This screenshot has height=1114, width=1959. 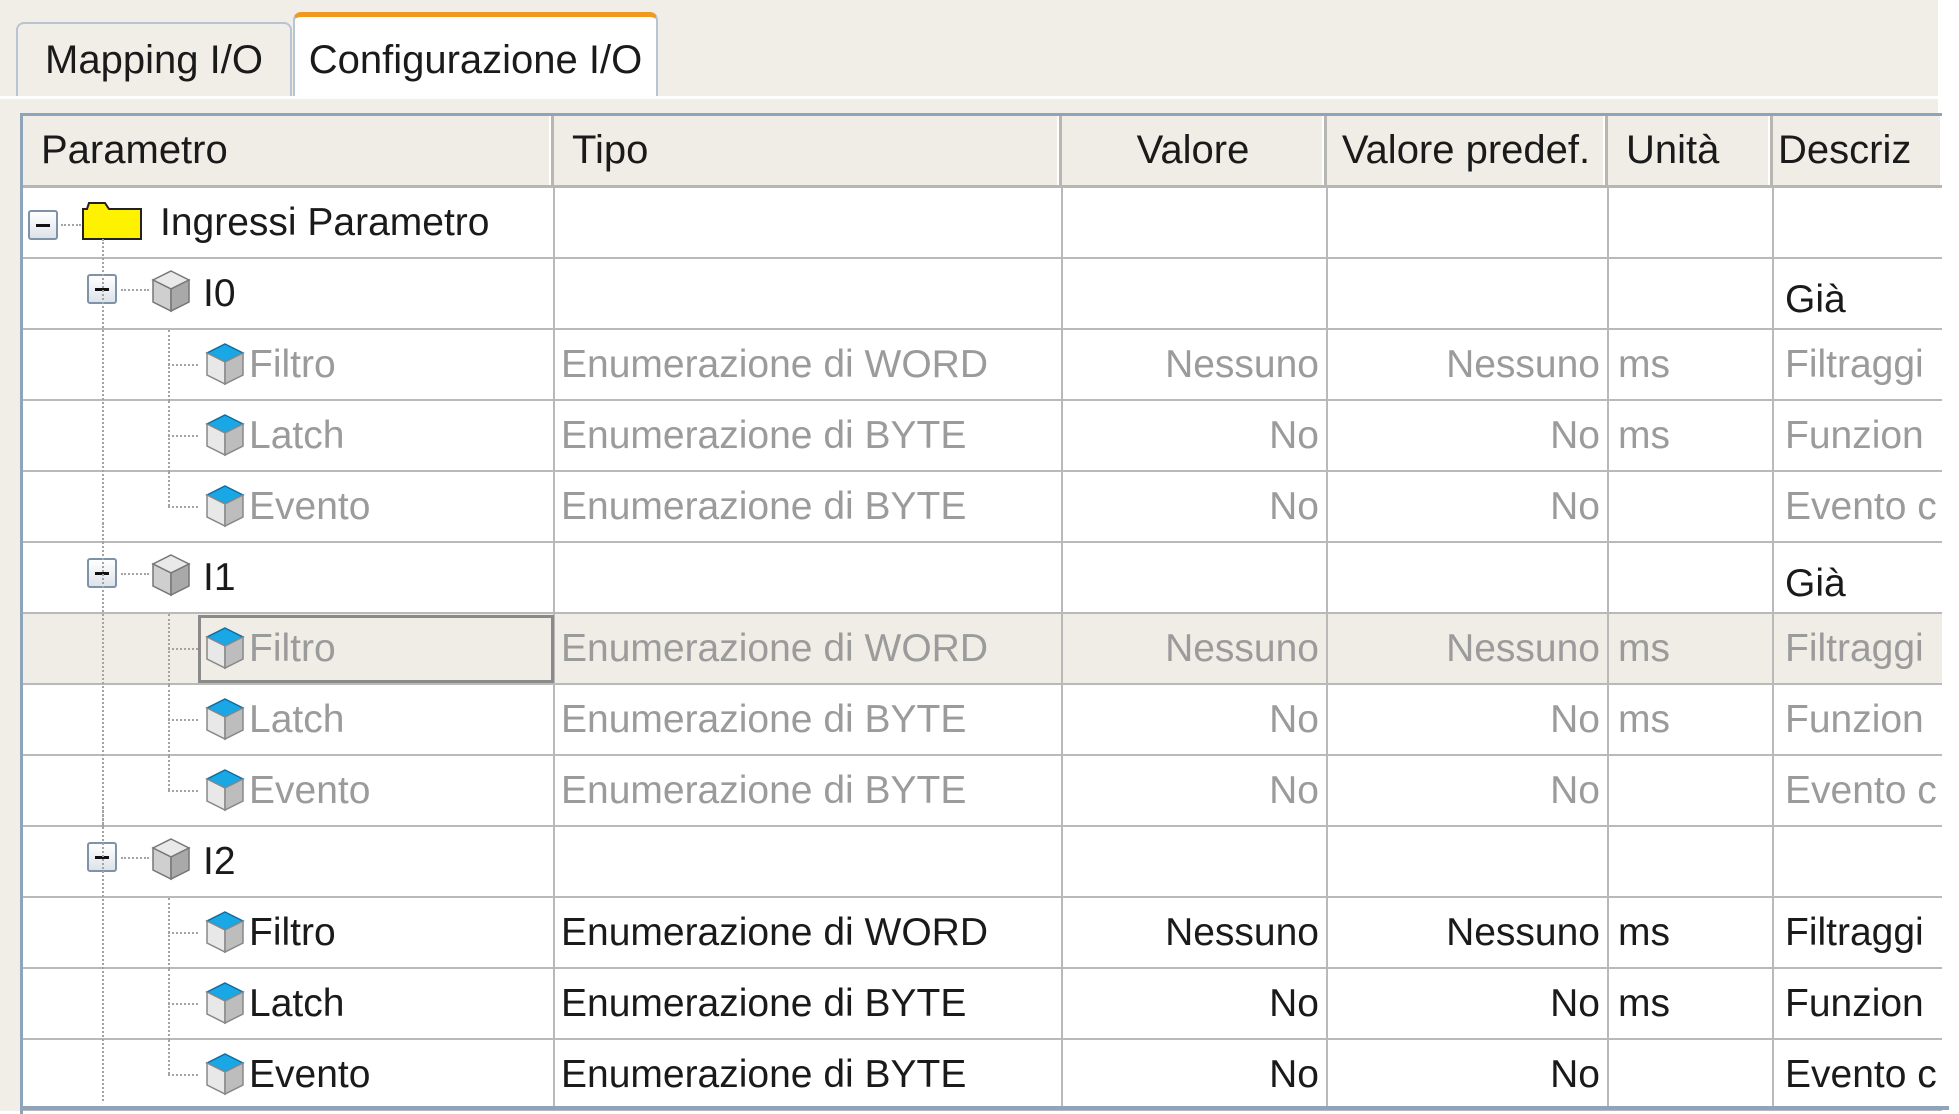 I want to click on column-header-tipo: Tipo, so click(x=808, y=152).